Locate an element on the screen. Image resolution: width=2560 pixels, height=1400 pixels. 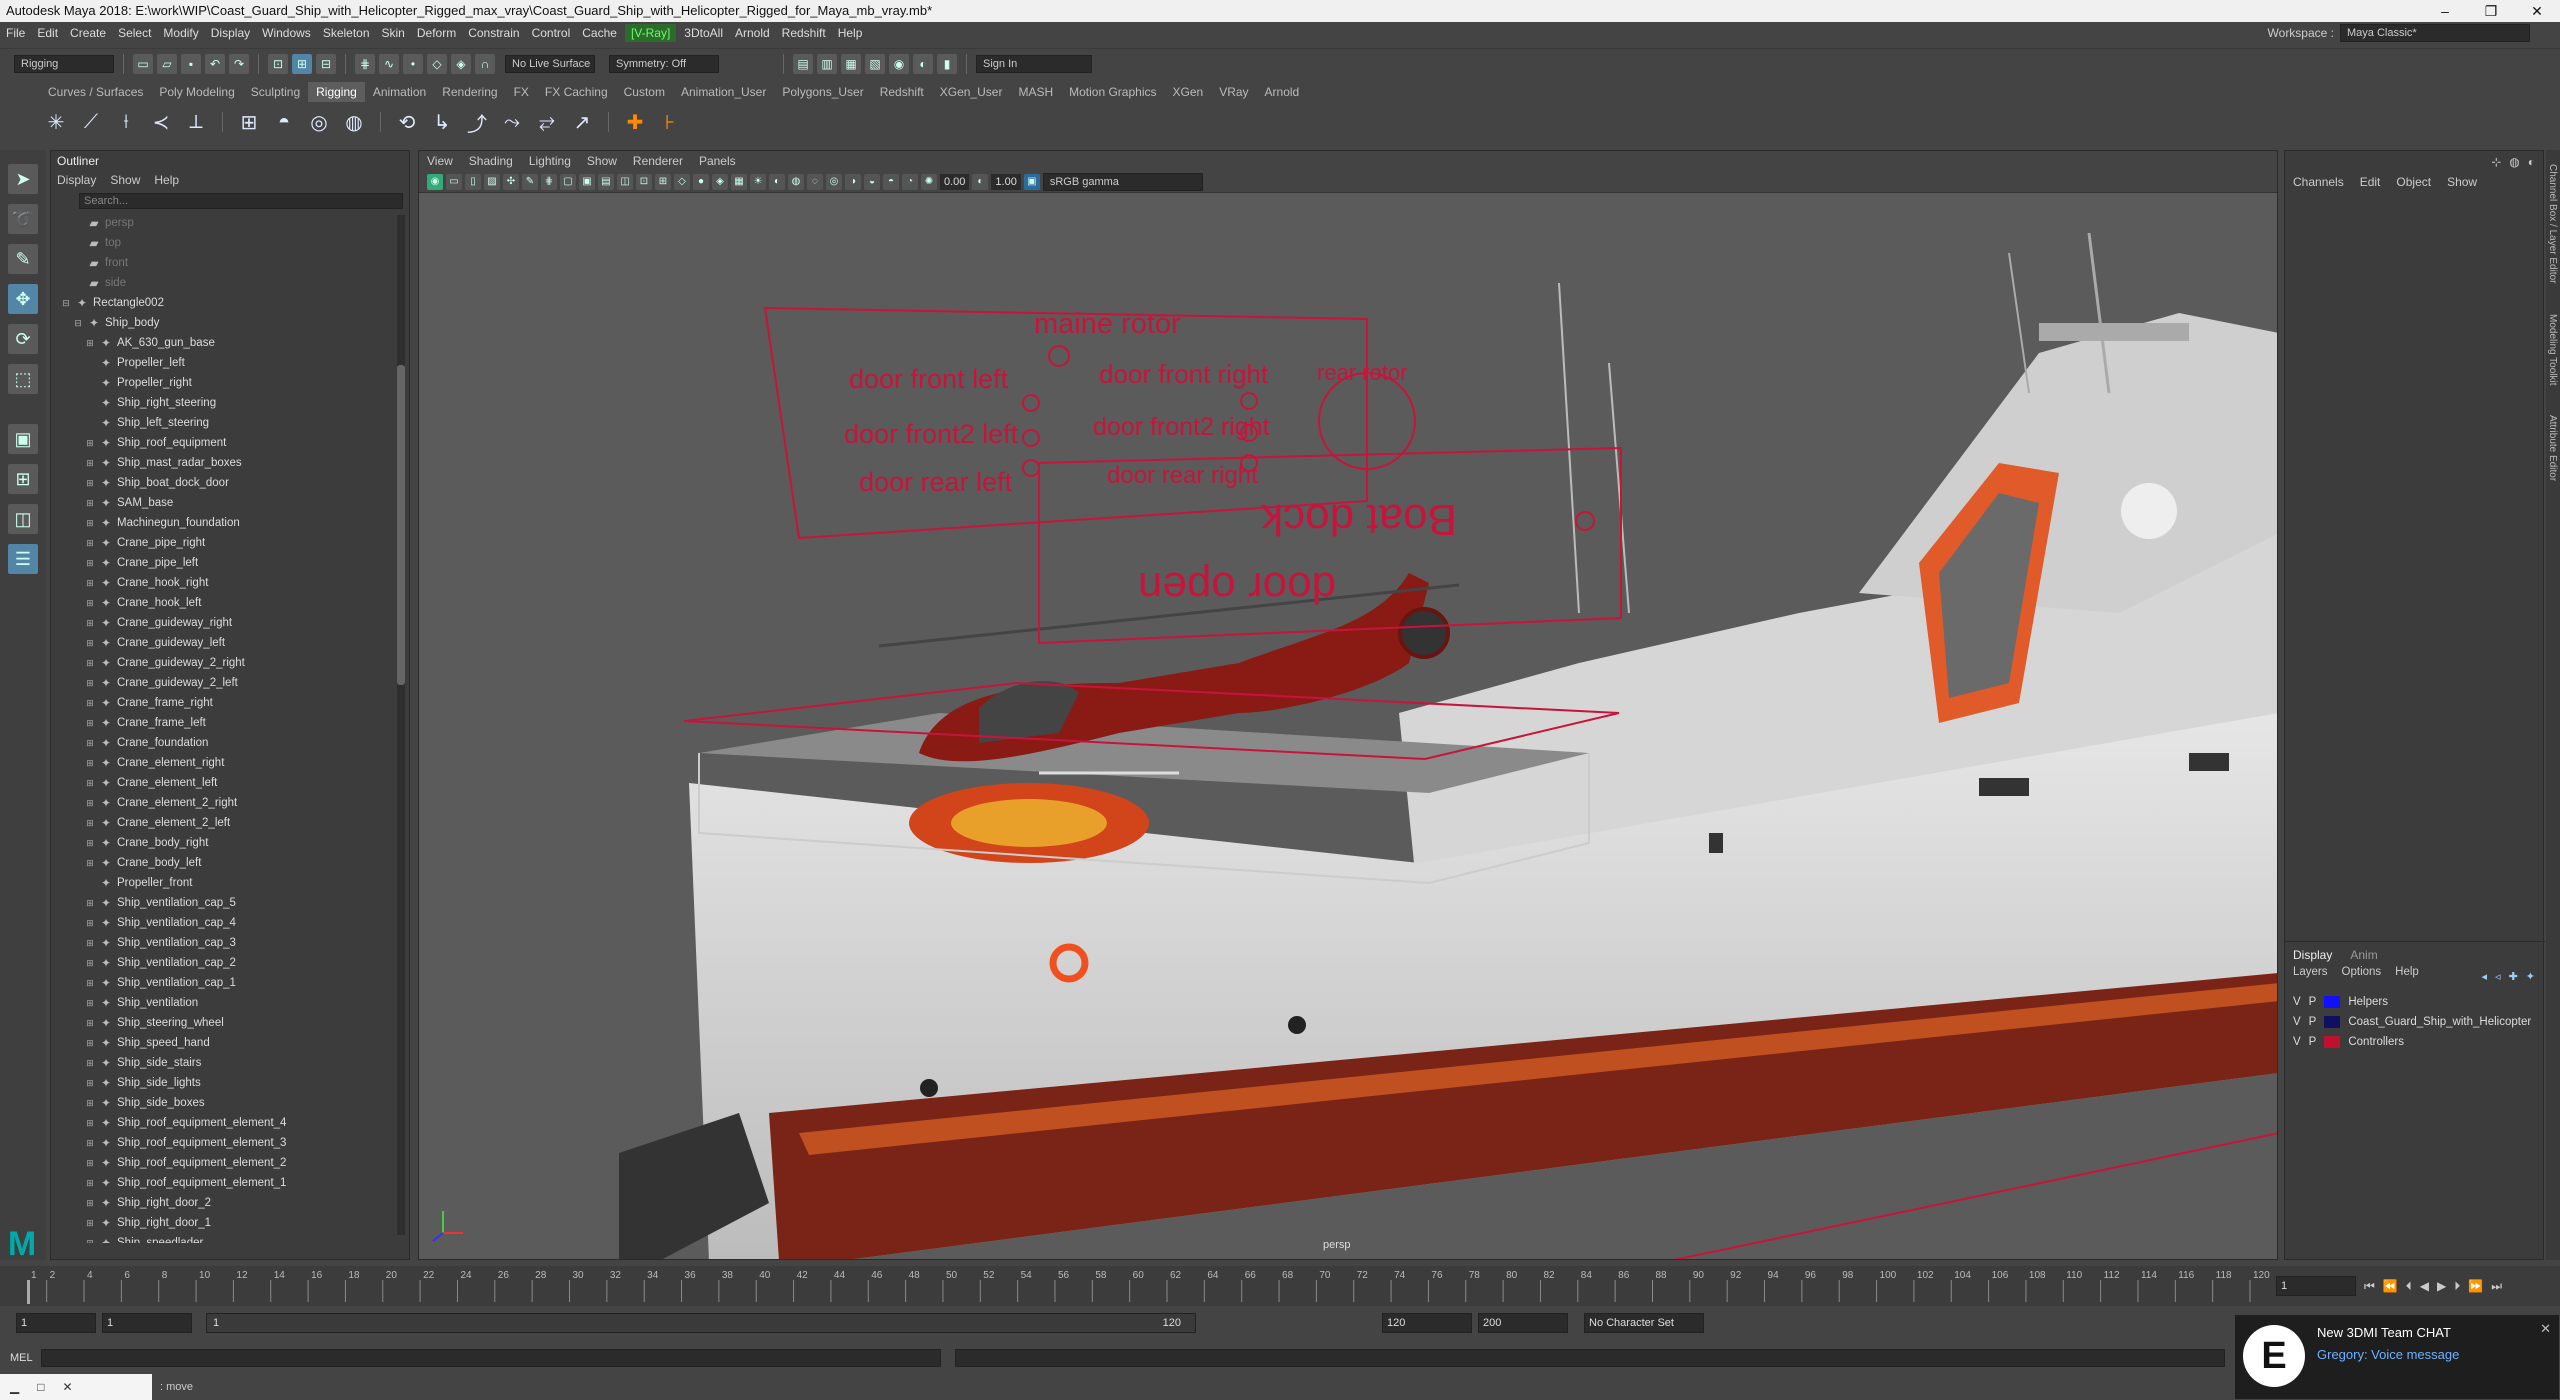
color-management-icon: ▣ is located at coordinates (1031, 181).